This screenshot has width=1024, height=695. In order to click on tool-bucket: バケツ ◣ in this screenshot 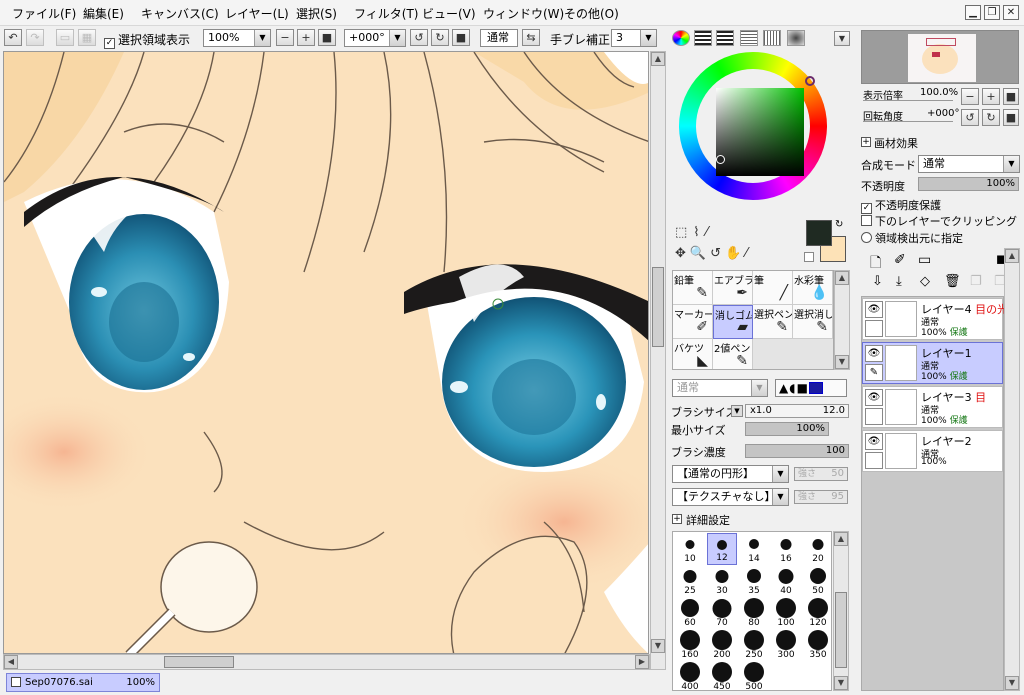, I will do `click(693, 354)`.